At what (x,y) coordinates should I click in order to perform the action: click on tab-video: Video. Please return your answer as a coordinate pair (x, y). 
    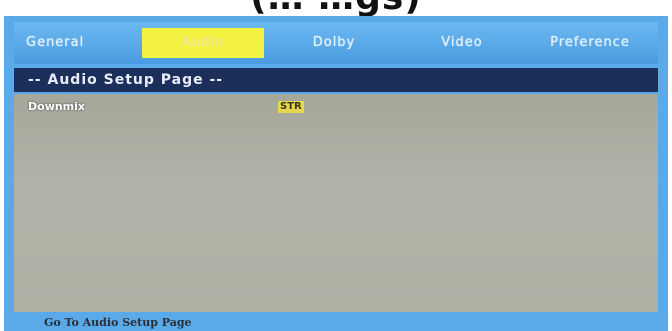
    Looking at the image, I should click on (462, 43).